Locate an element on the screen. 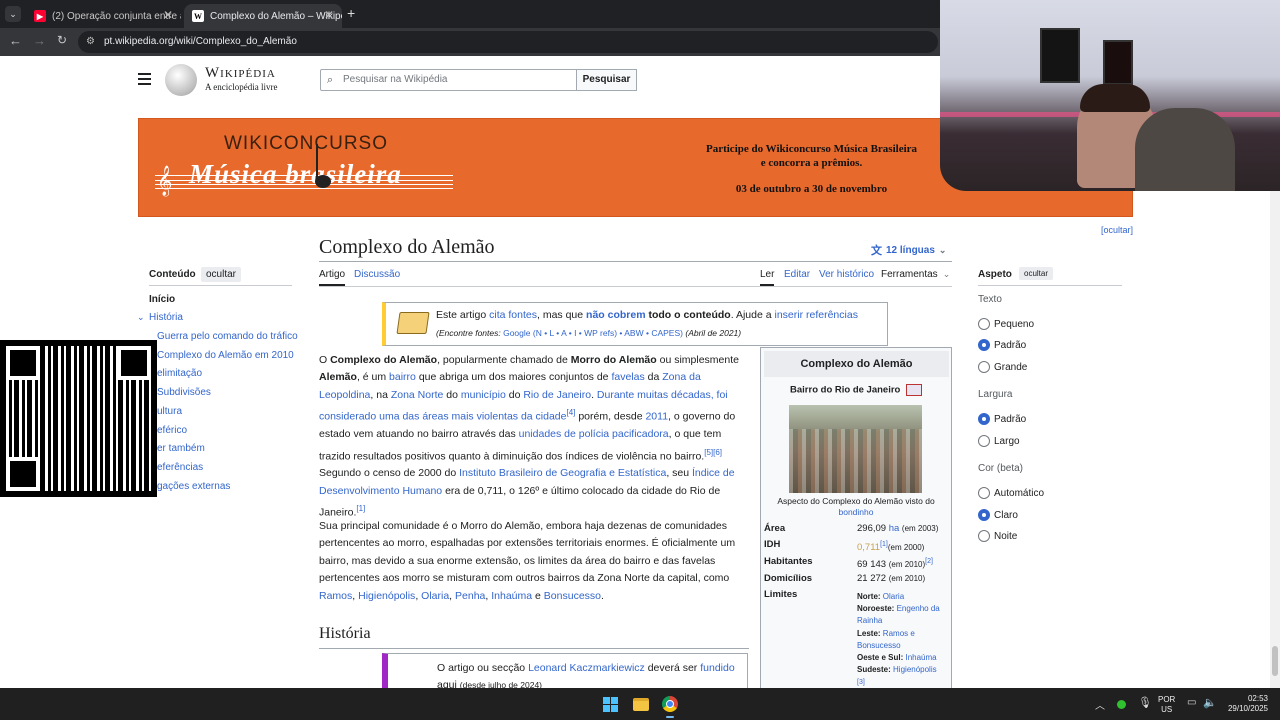  wikipedia-logo is located at coordinates (181, 80).